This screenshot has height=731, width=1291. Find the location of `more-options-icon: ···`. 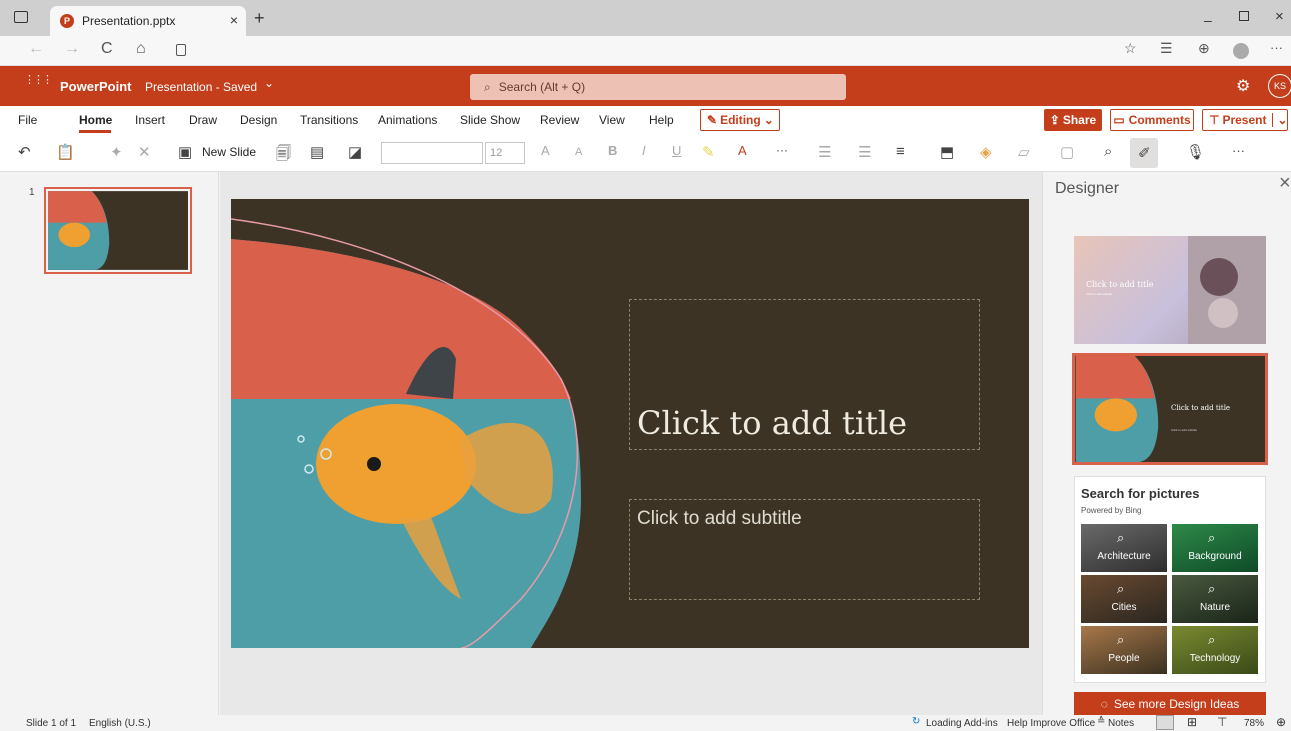

more-options-icon: ··· is located at coordinates (1238, 150).